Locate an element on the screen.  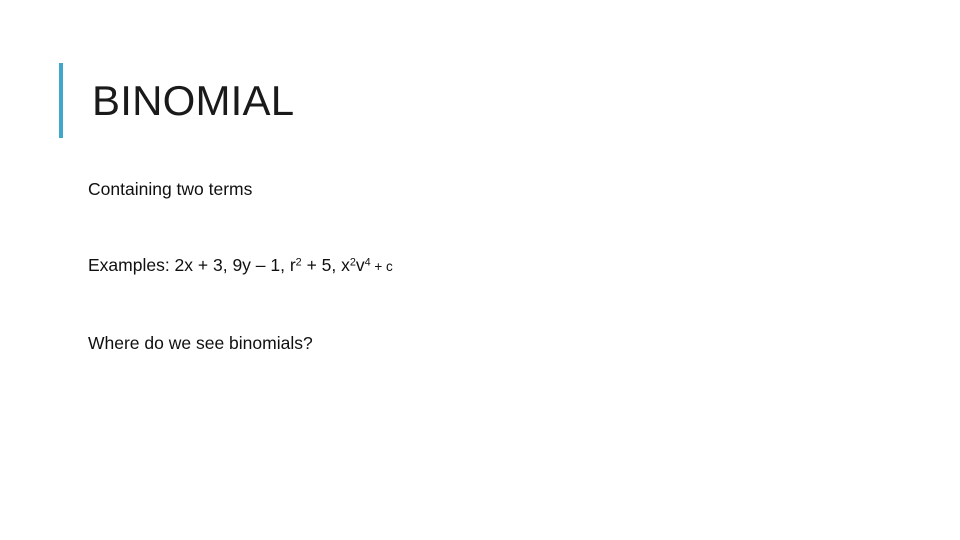
page-title: BINOMIAL is located at coordinates (193, 100).